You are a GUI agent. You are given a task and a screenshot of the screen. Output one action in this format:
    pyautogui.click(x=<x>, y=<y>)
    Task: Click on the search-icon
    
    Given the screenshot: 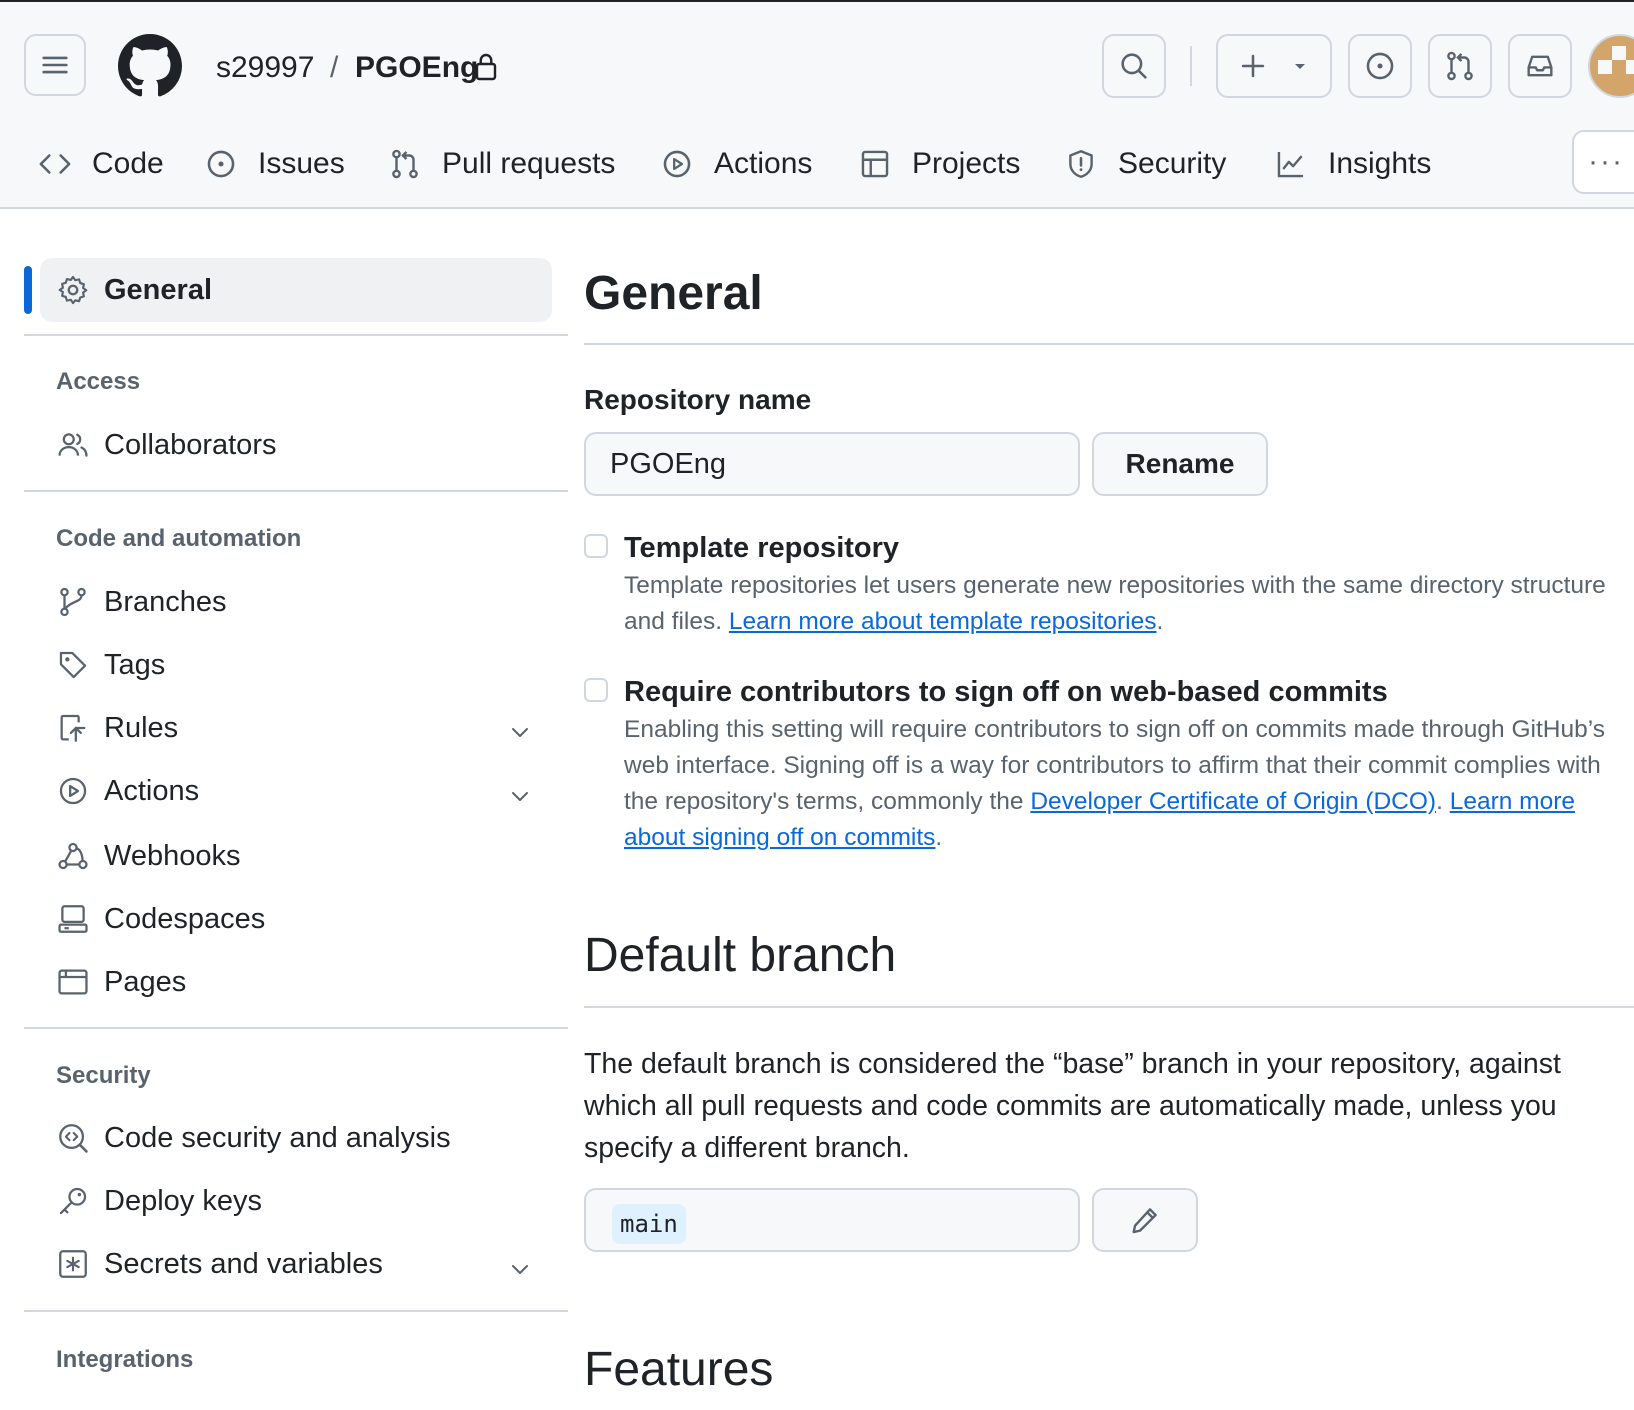 What is the action you would take?
    pyautogui.click(x=1134, y=66)
    